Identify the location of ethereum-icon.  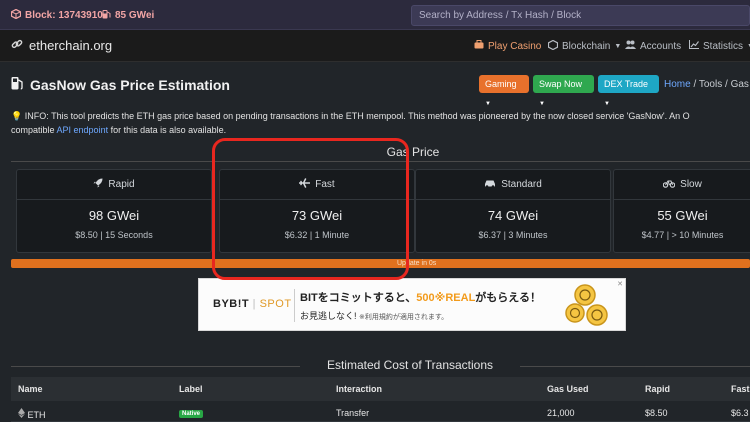
(23, 414).